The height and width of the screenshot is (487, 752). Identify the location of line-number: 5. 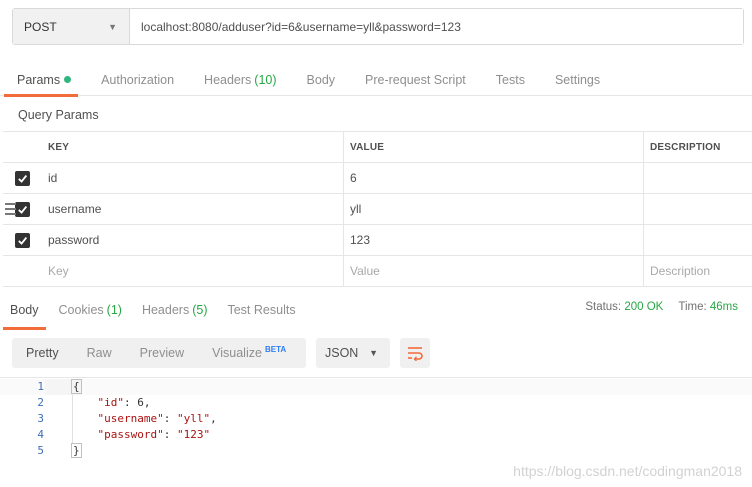
(40, 450).